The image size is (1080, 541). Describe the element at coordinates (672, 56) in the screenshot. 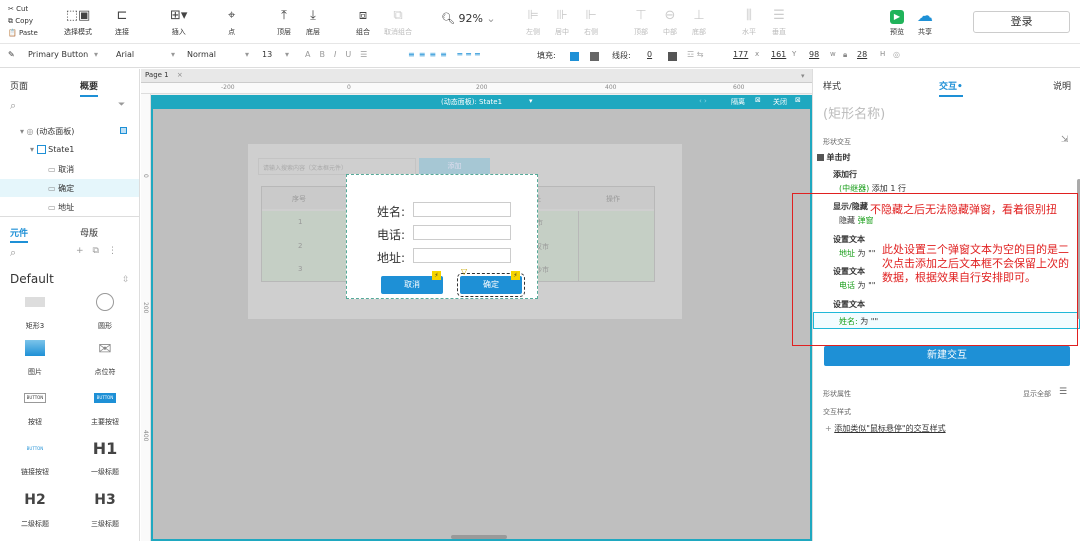

I see `line-color-swatch` at that location.